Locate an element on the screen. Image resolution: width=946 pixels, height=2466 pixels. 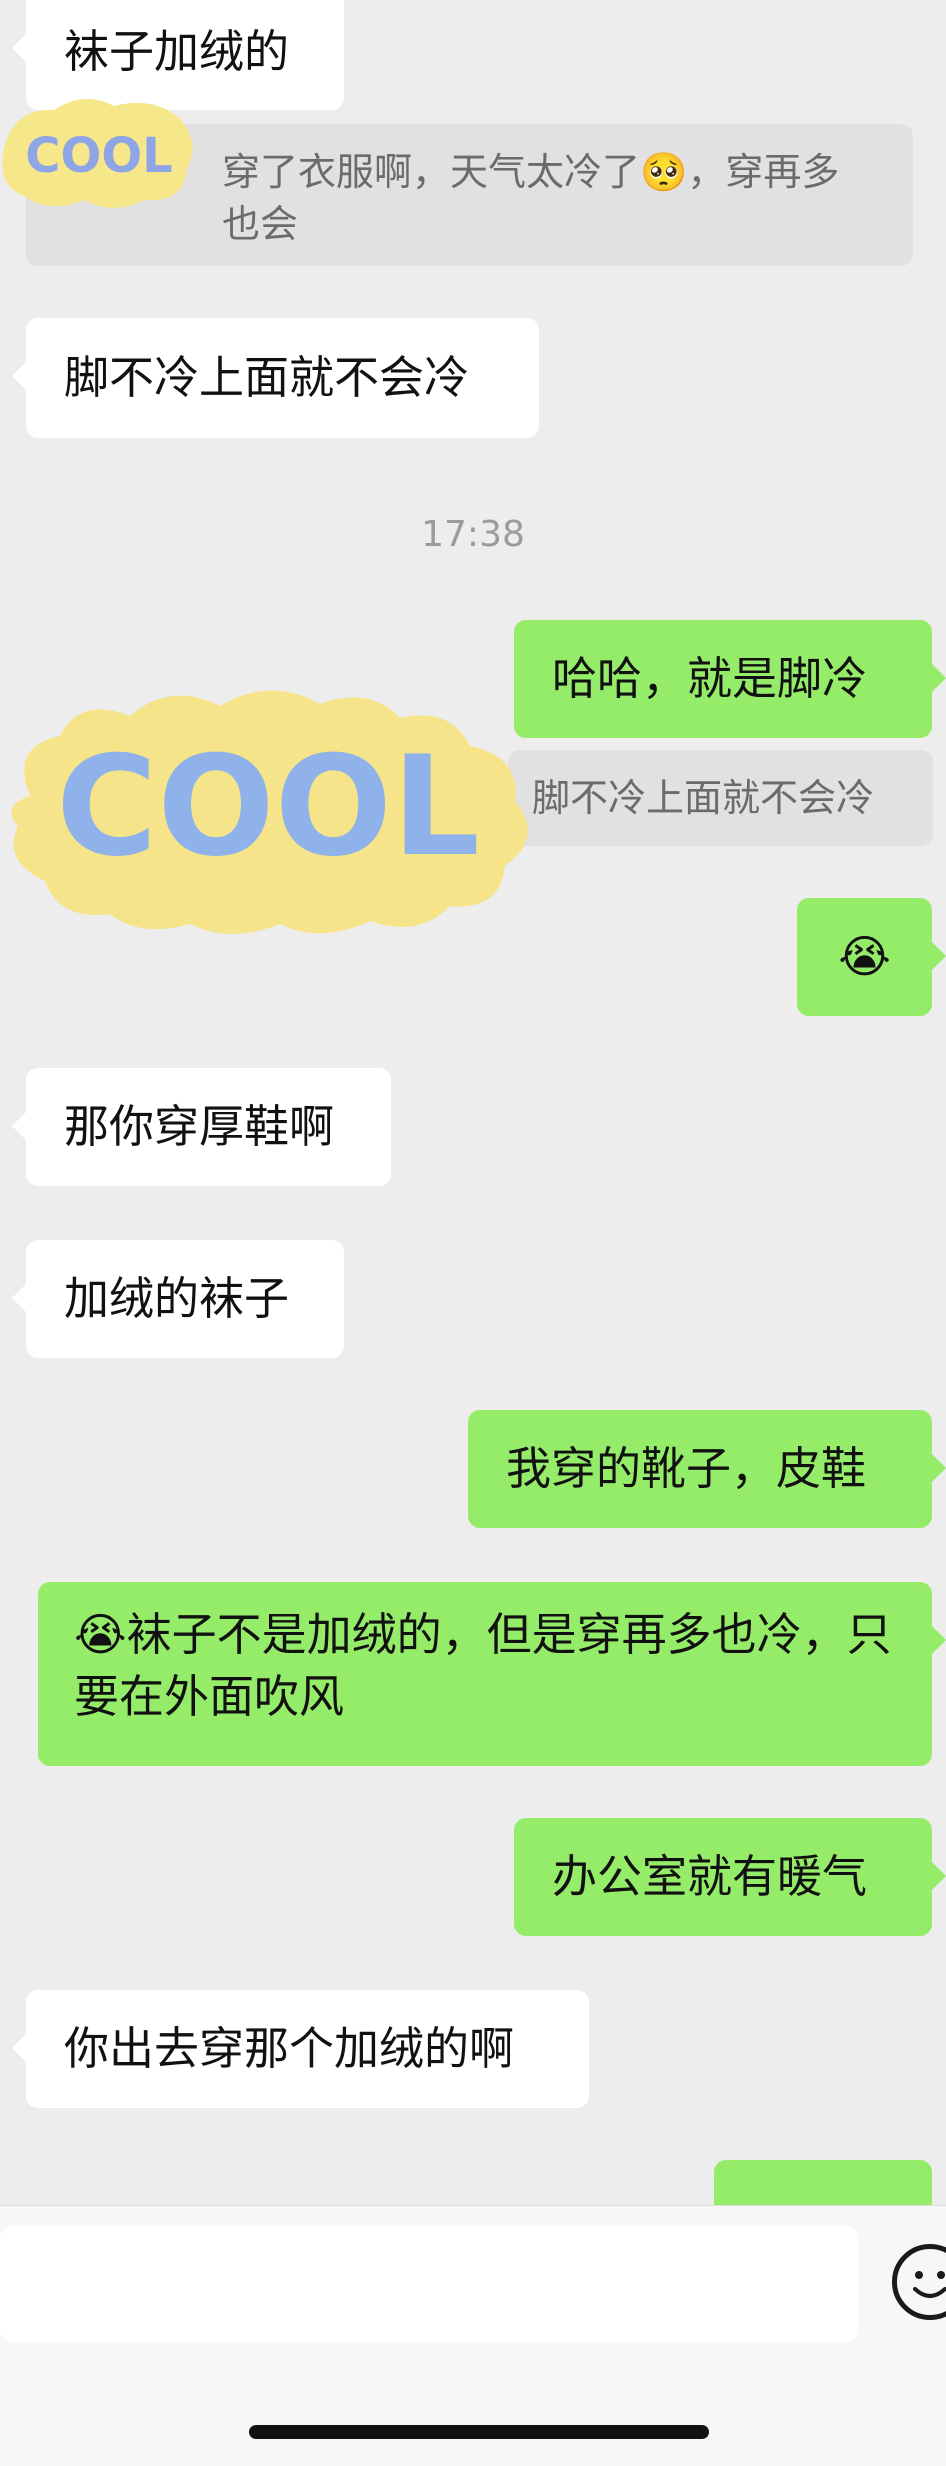
message-text: 哈哈，就是脚冷 is located at coordinates (710, 678).